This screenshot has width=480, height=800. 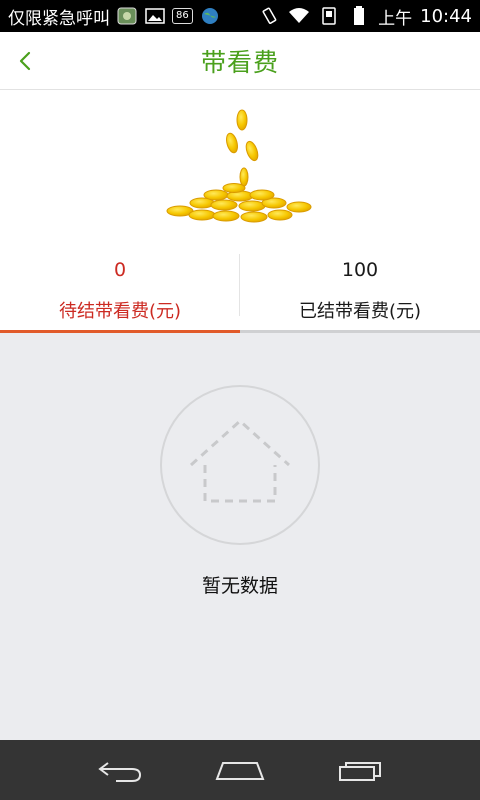 I want to click on battery-level-badge: 86, so click(x=182, y=16).